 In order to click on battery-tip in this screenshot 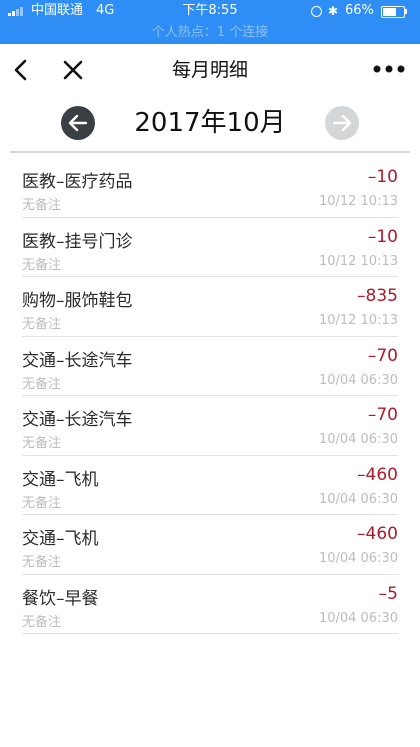, I will do `click(406, 11)`.